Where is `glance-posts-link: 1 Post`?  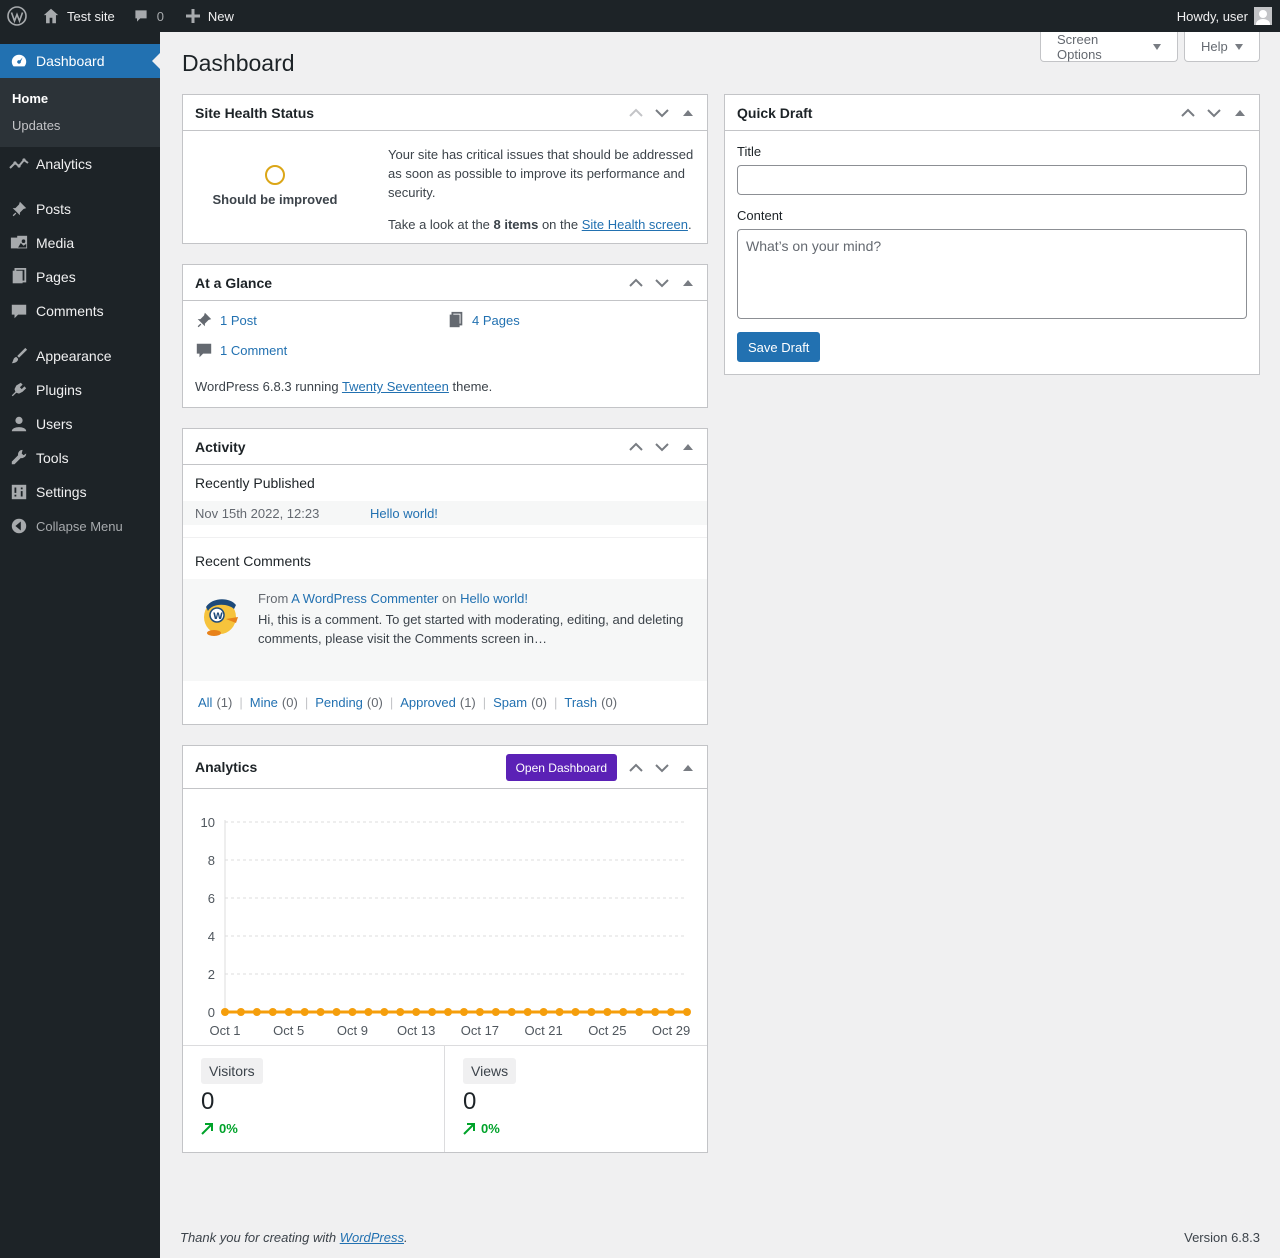
glance-posts-link: 1 Post is located at coordinates (226, 320).